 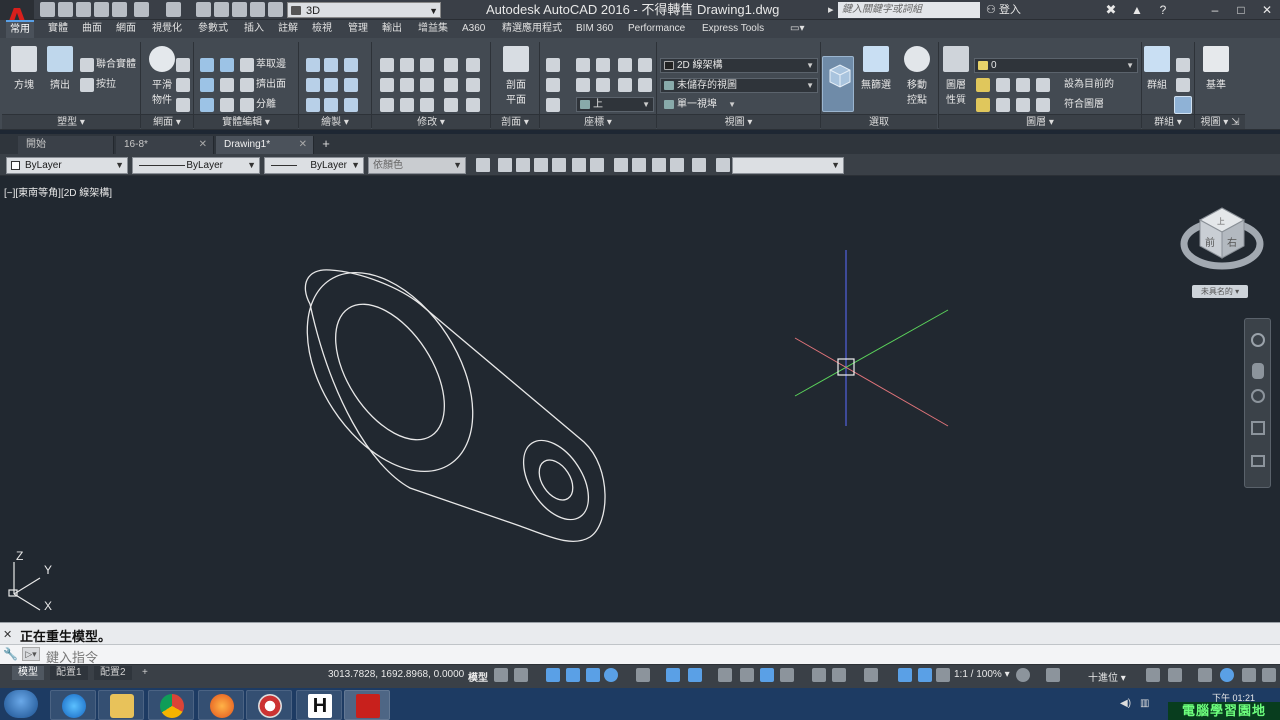 What do you see at coordinates (645, 85) in the screenshot?
I see `ucs-z-icon` at bounding box center [645, 85].